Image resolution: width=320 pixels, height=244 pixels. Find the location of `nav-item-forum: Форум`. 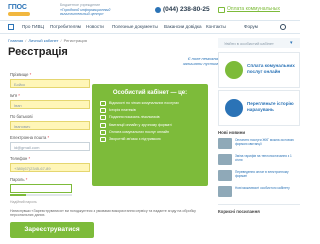

nav-item-forum: Форум is located at coordinates (251, 26).